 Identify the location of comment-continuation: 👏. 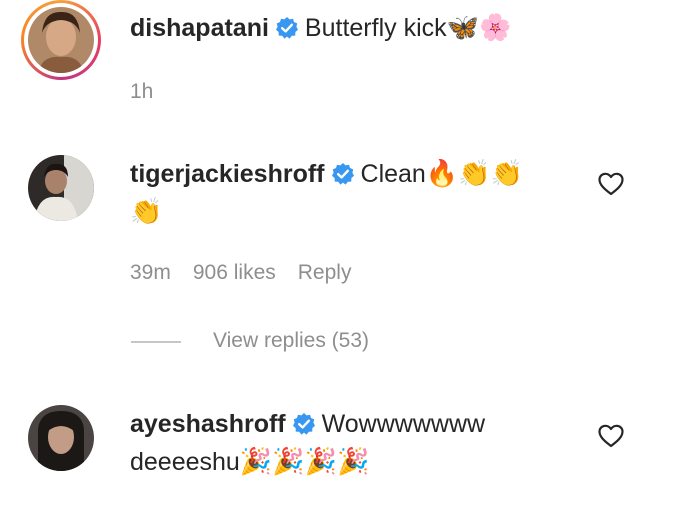
(146, 212).